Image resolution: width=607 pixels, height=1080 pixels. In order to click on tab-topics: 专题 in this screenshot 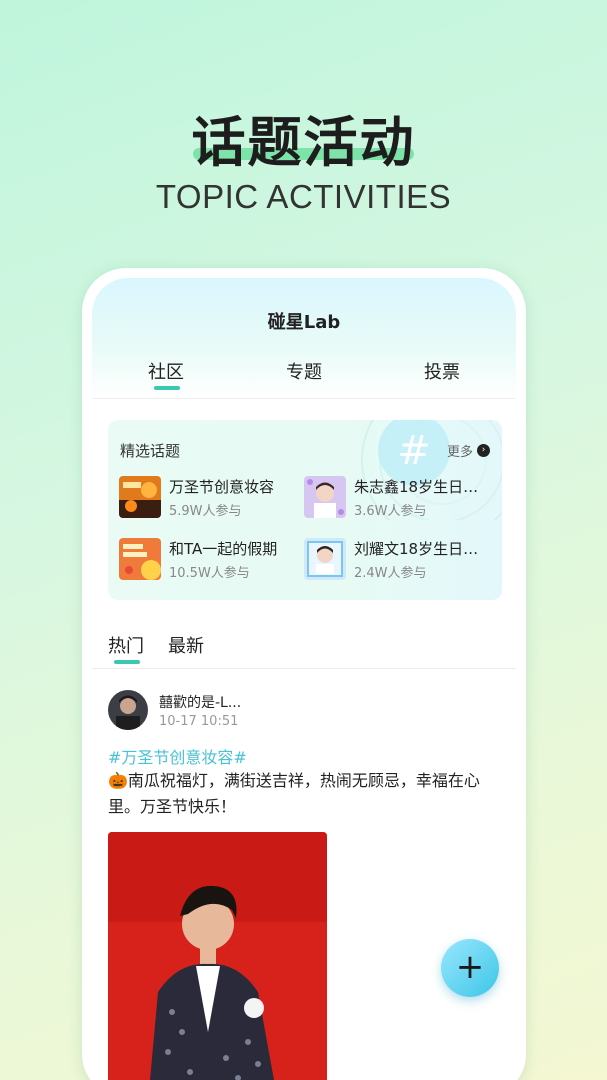, I will do `click(304, 371)`.